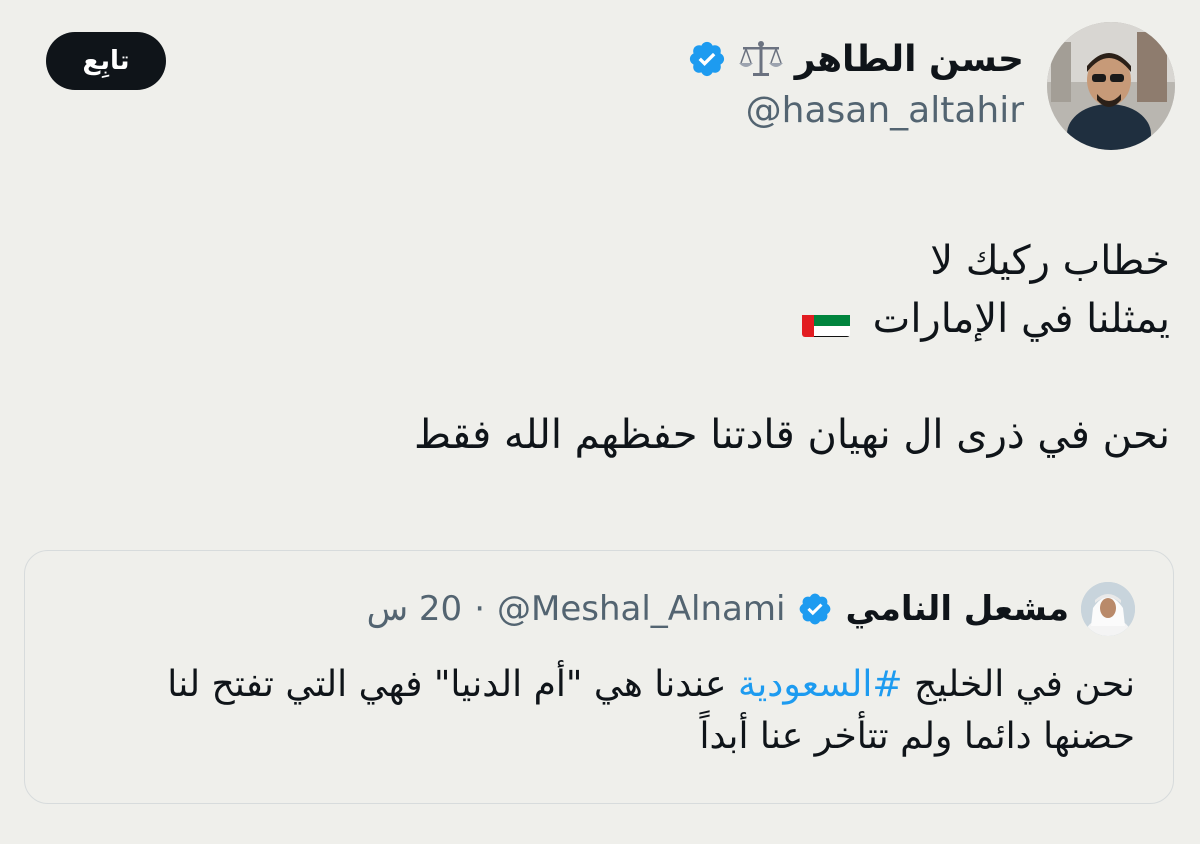 The width and height of the screenshot is (1200, 844). I want to click on author-handle: @hasan_altahir, so click(855, 110).